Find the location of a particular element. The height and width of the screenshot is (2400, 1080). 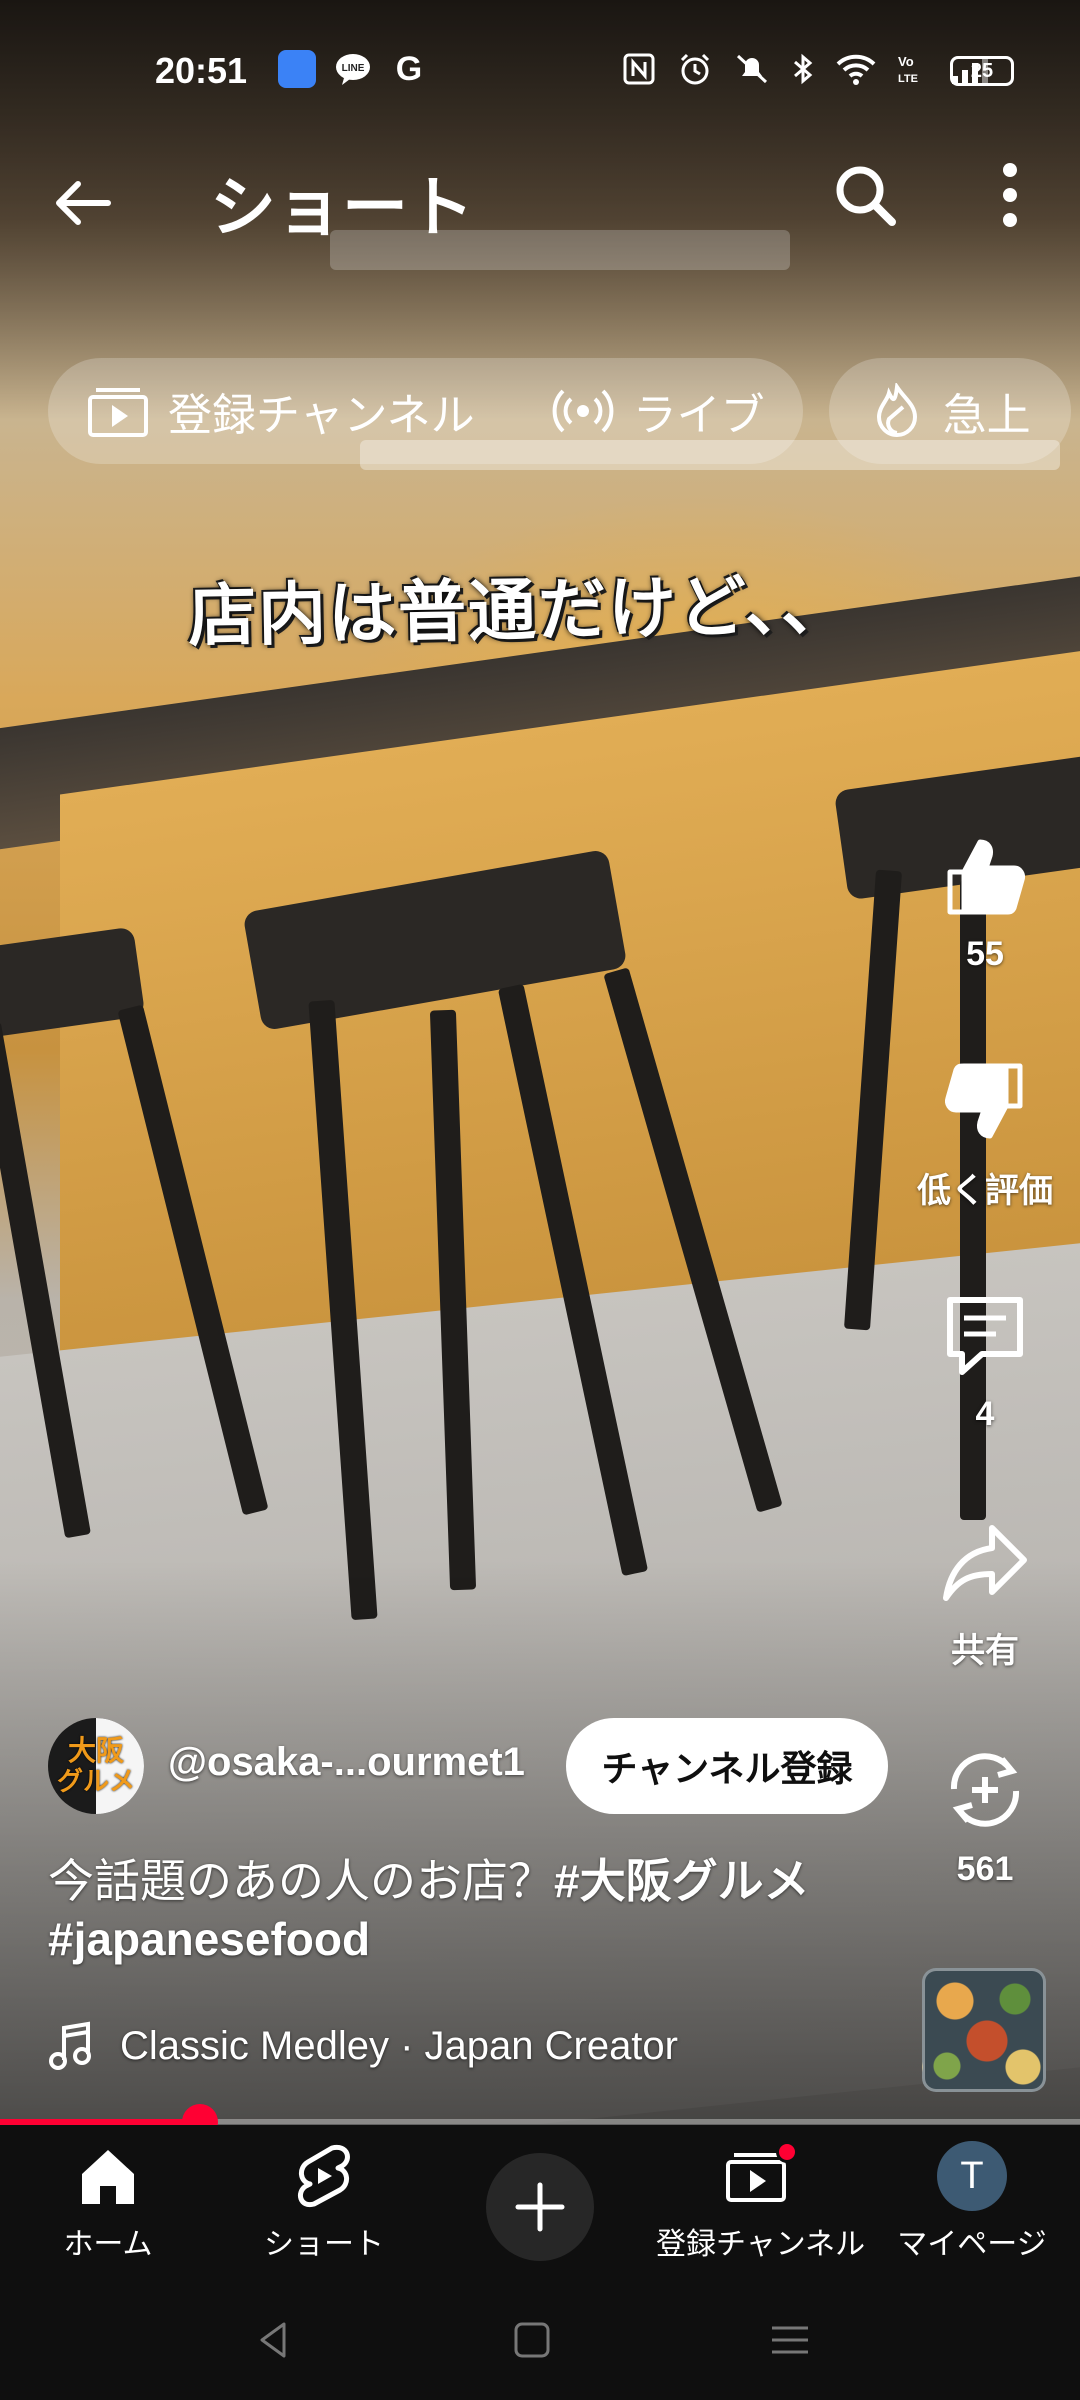

back-arrow-icon is located at coordinates (83, 203).